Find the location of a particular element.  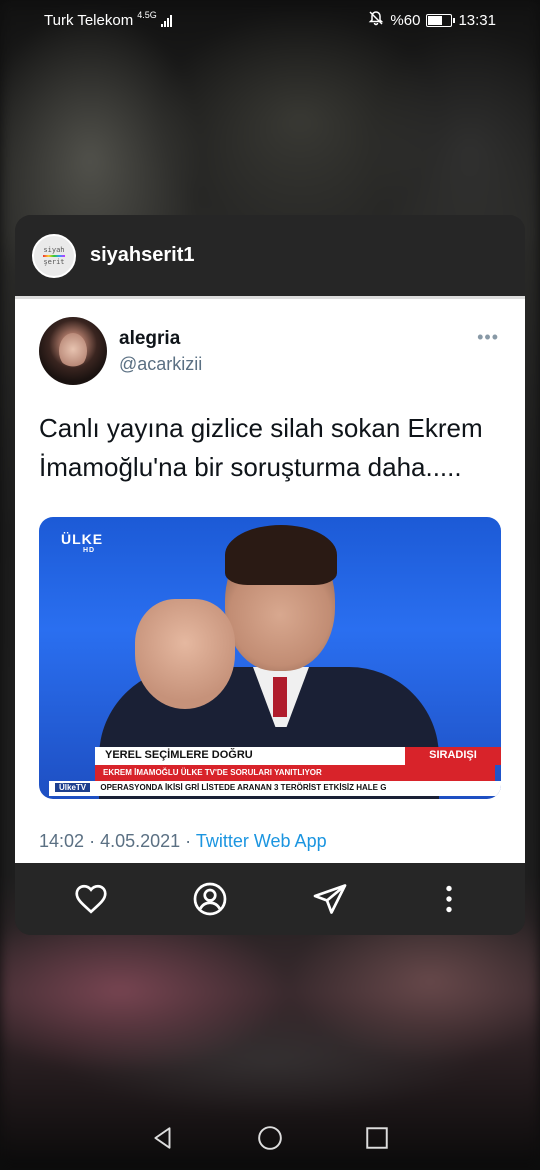

person-hands is located at coordinates (185, 654).